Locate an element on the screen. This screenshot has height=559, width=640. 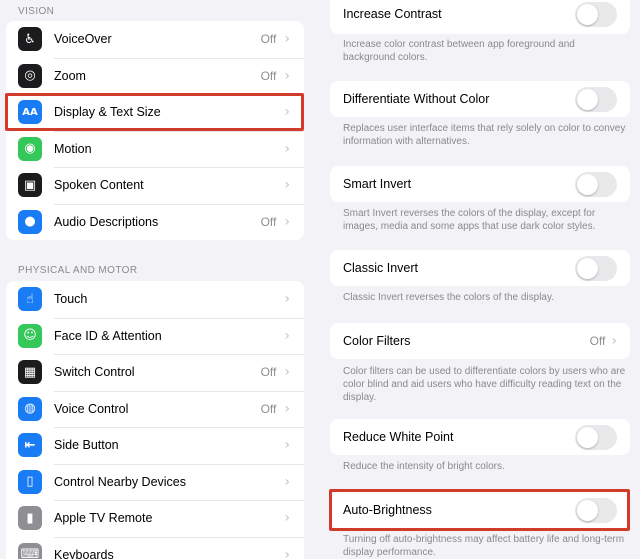
nearby-devices-icon: ▯ is located at coordinates (30, 481).